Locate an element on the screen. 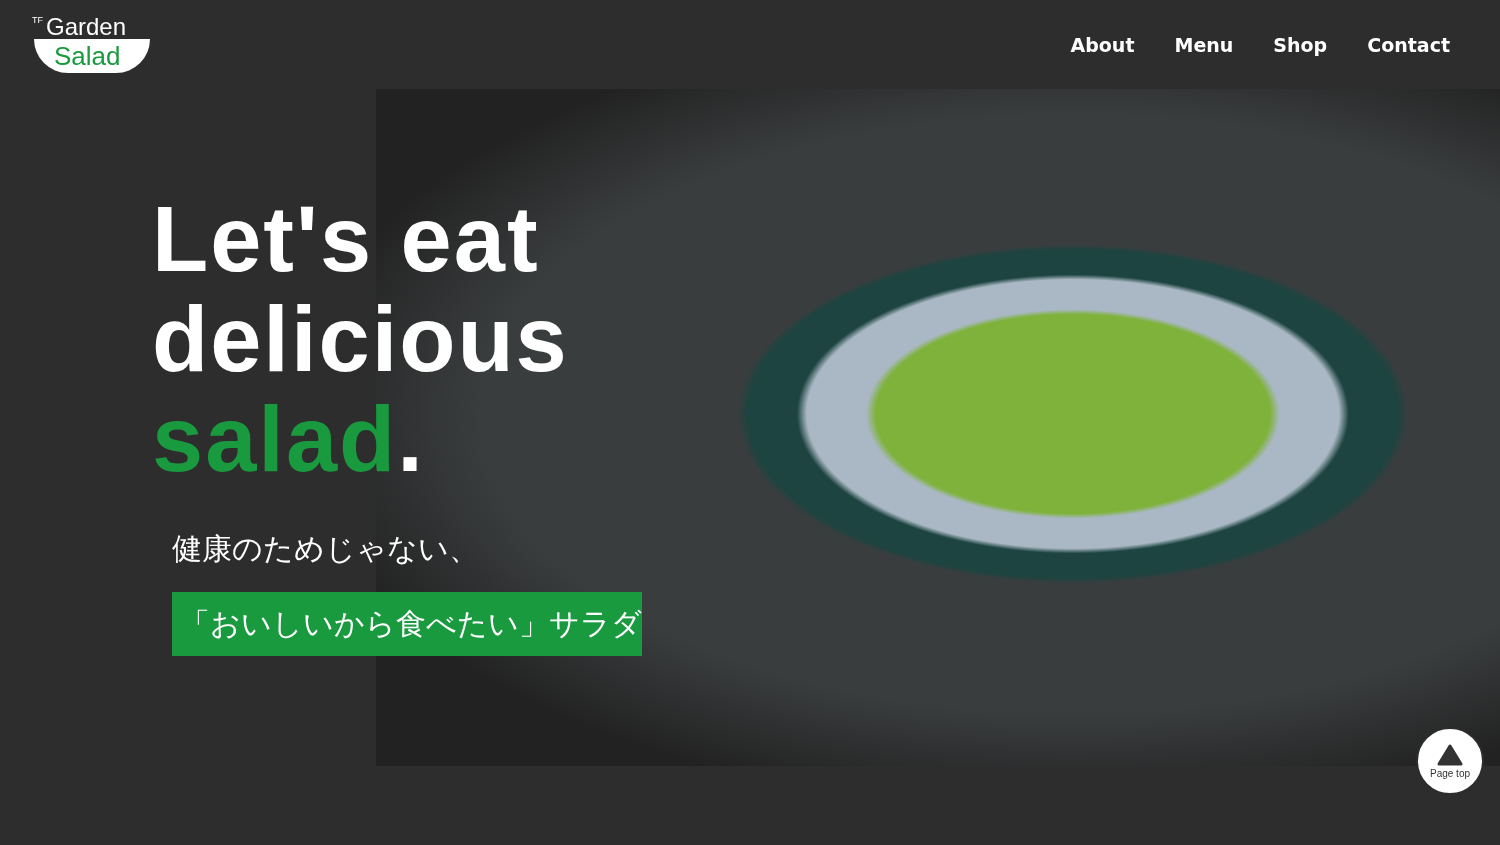  triangle-up-icon is located at coordinates (1450, 754).